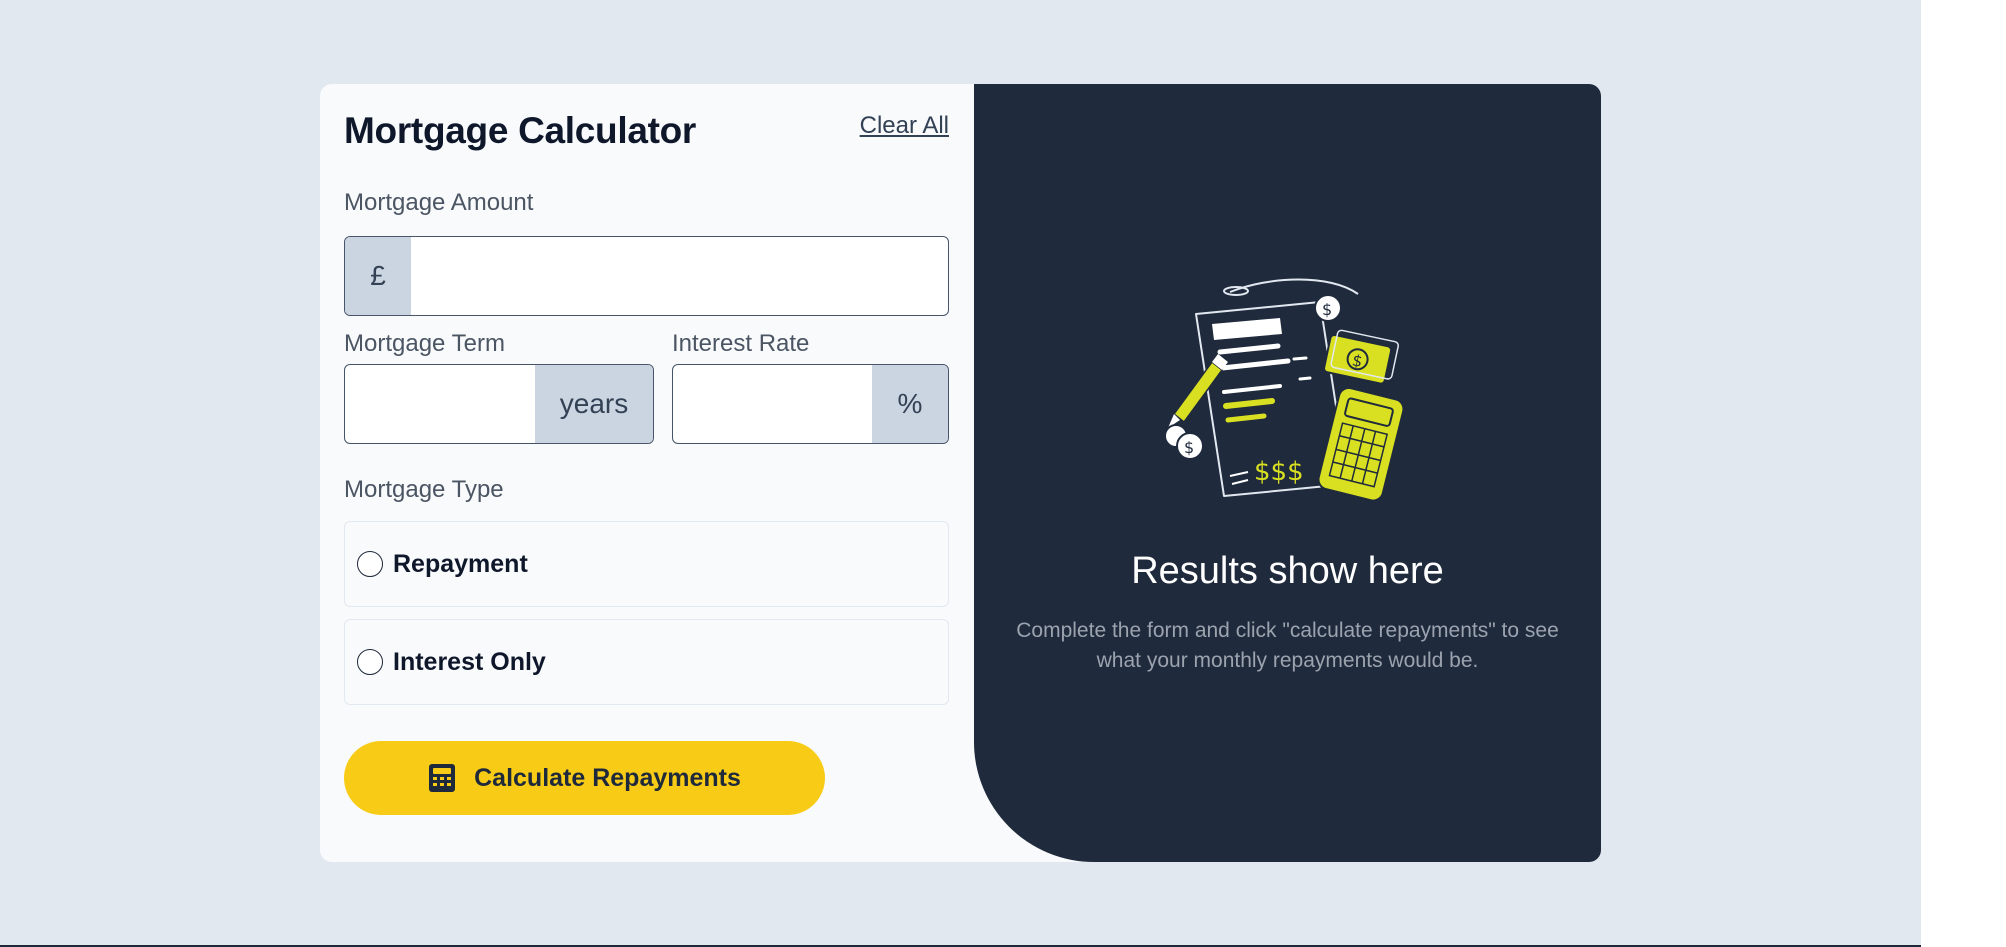  I want to click on calculator-icon, so click(442, 778).